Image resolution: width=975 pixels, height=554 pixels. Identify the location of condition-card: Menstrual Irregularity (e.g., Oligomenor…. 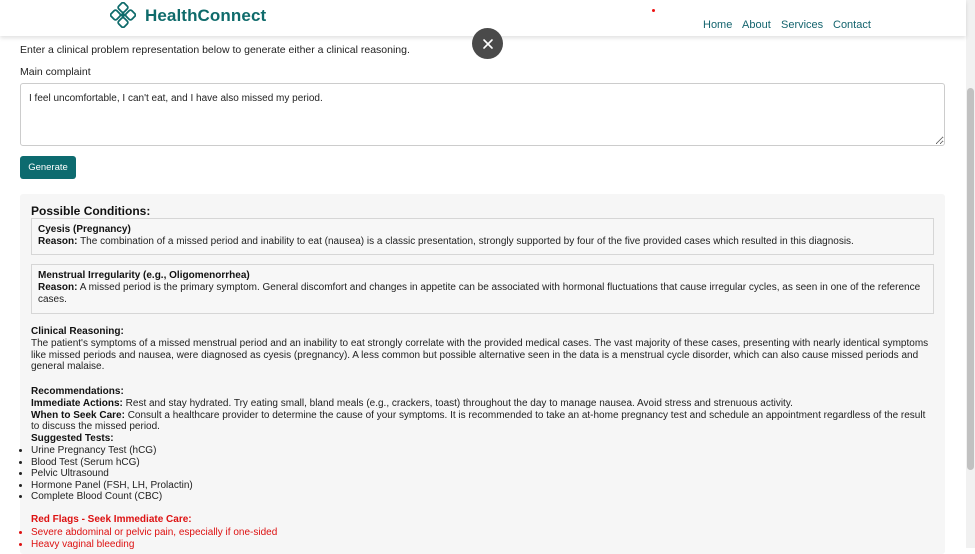
(482, 289).